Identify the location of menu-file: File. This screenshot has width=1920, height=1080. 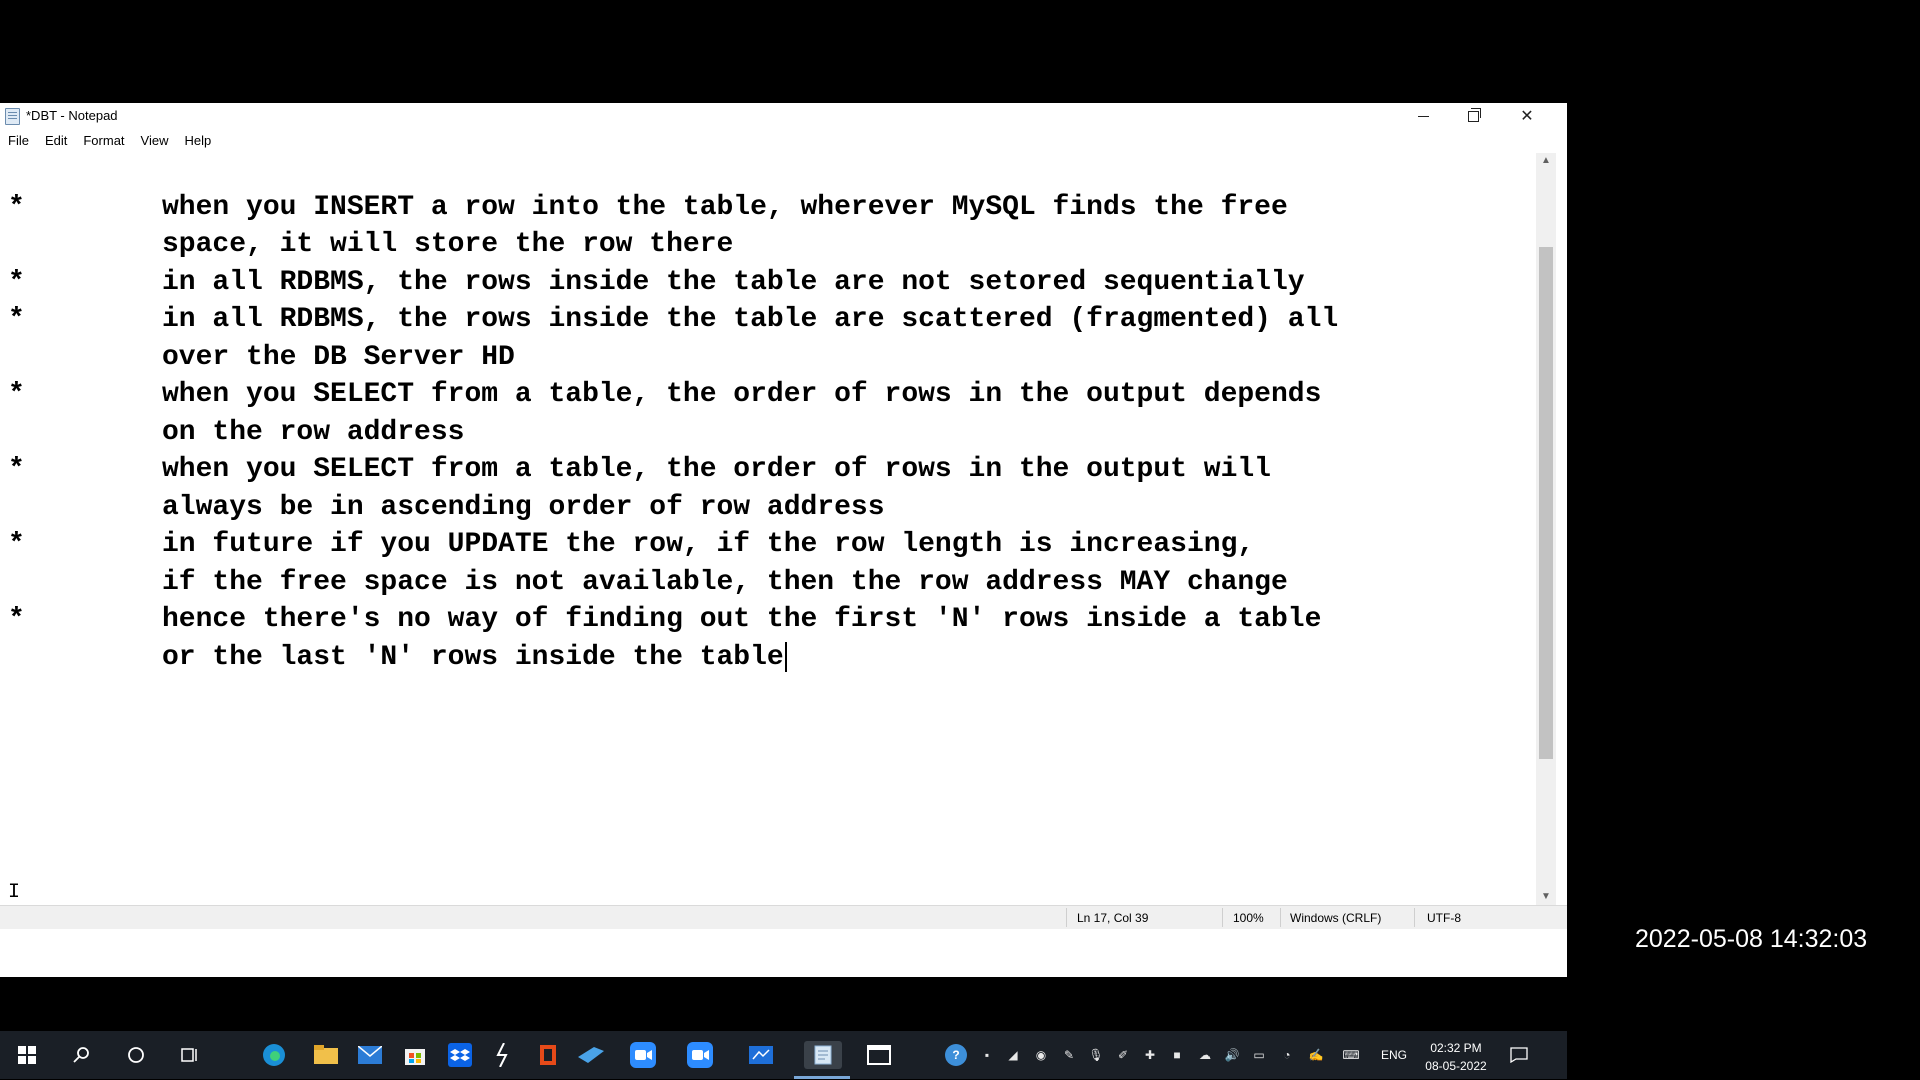
(18, 140).